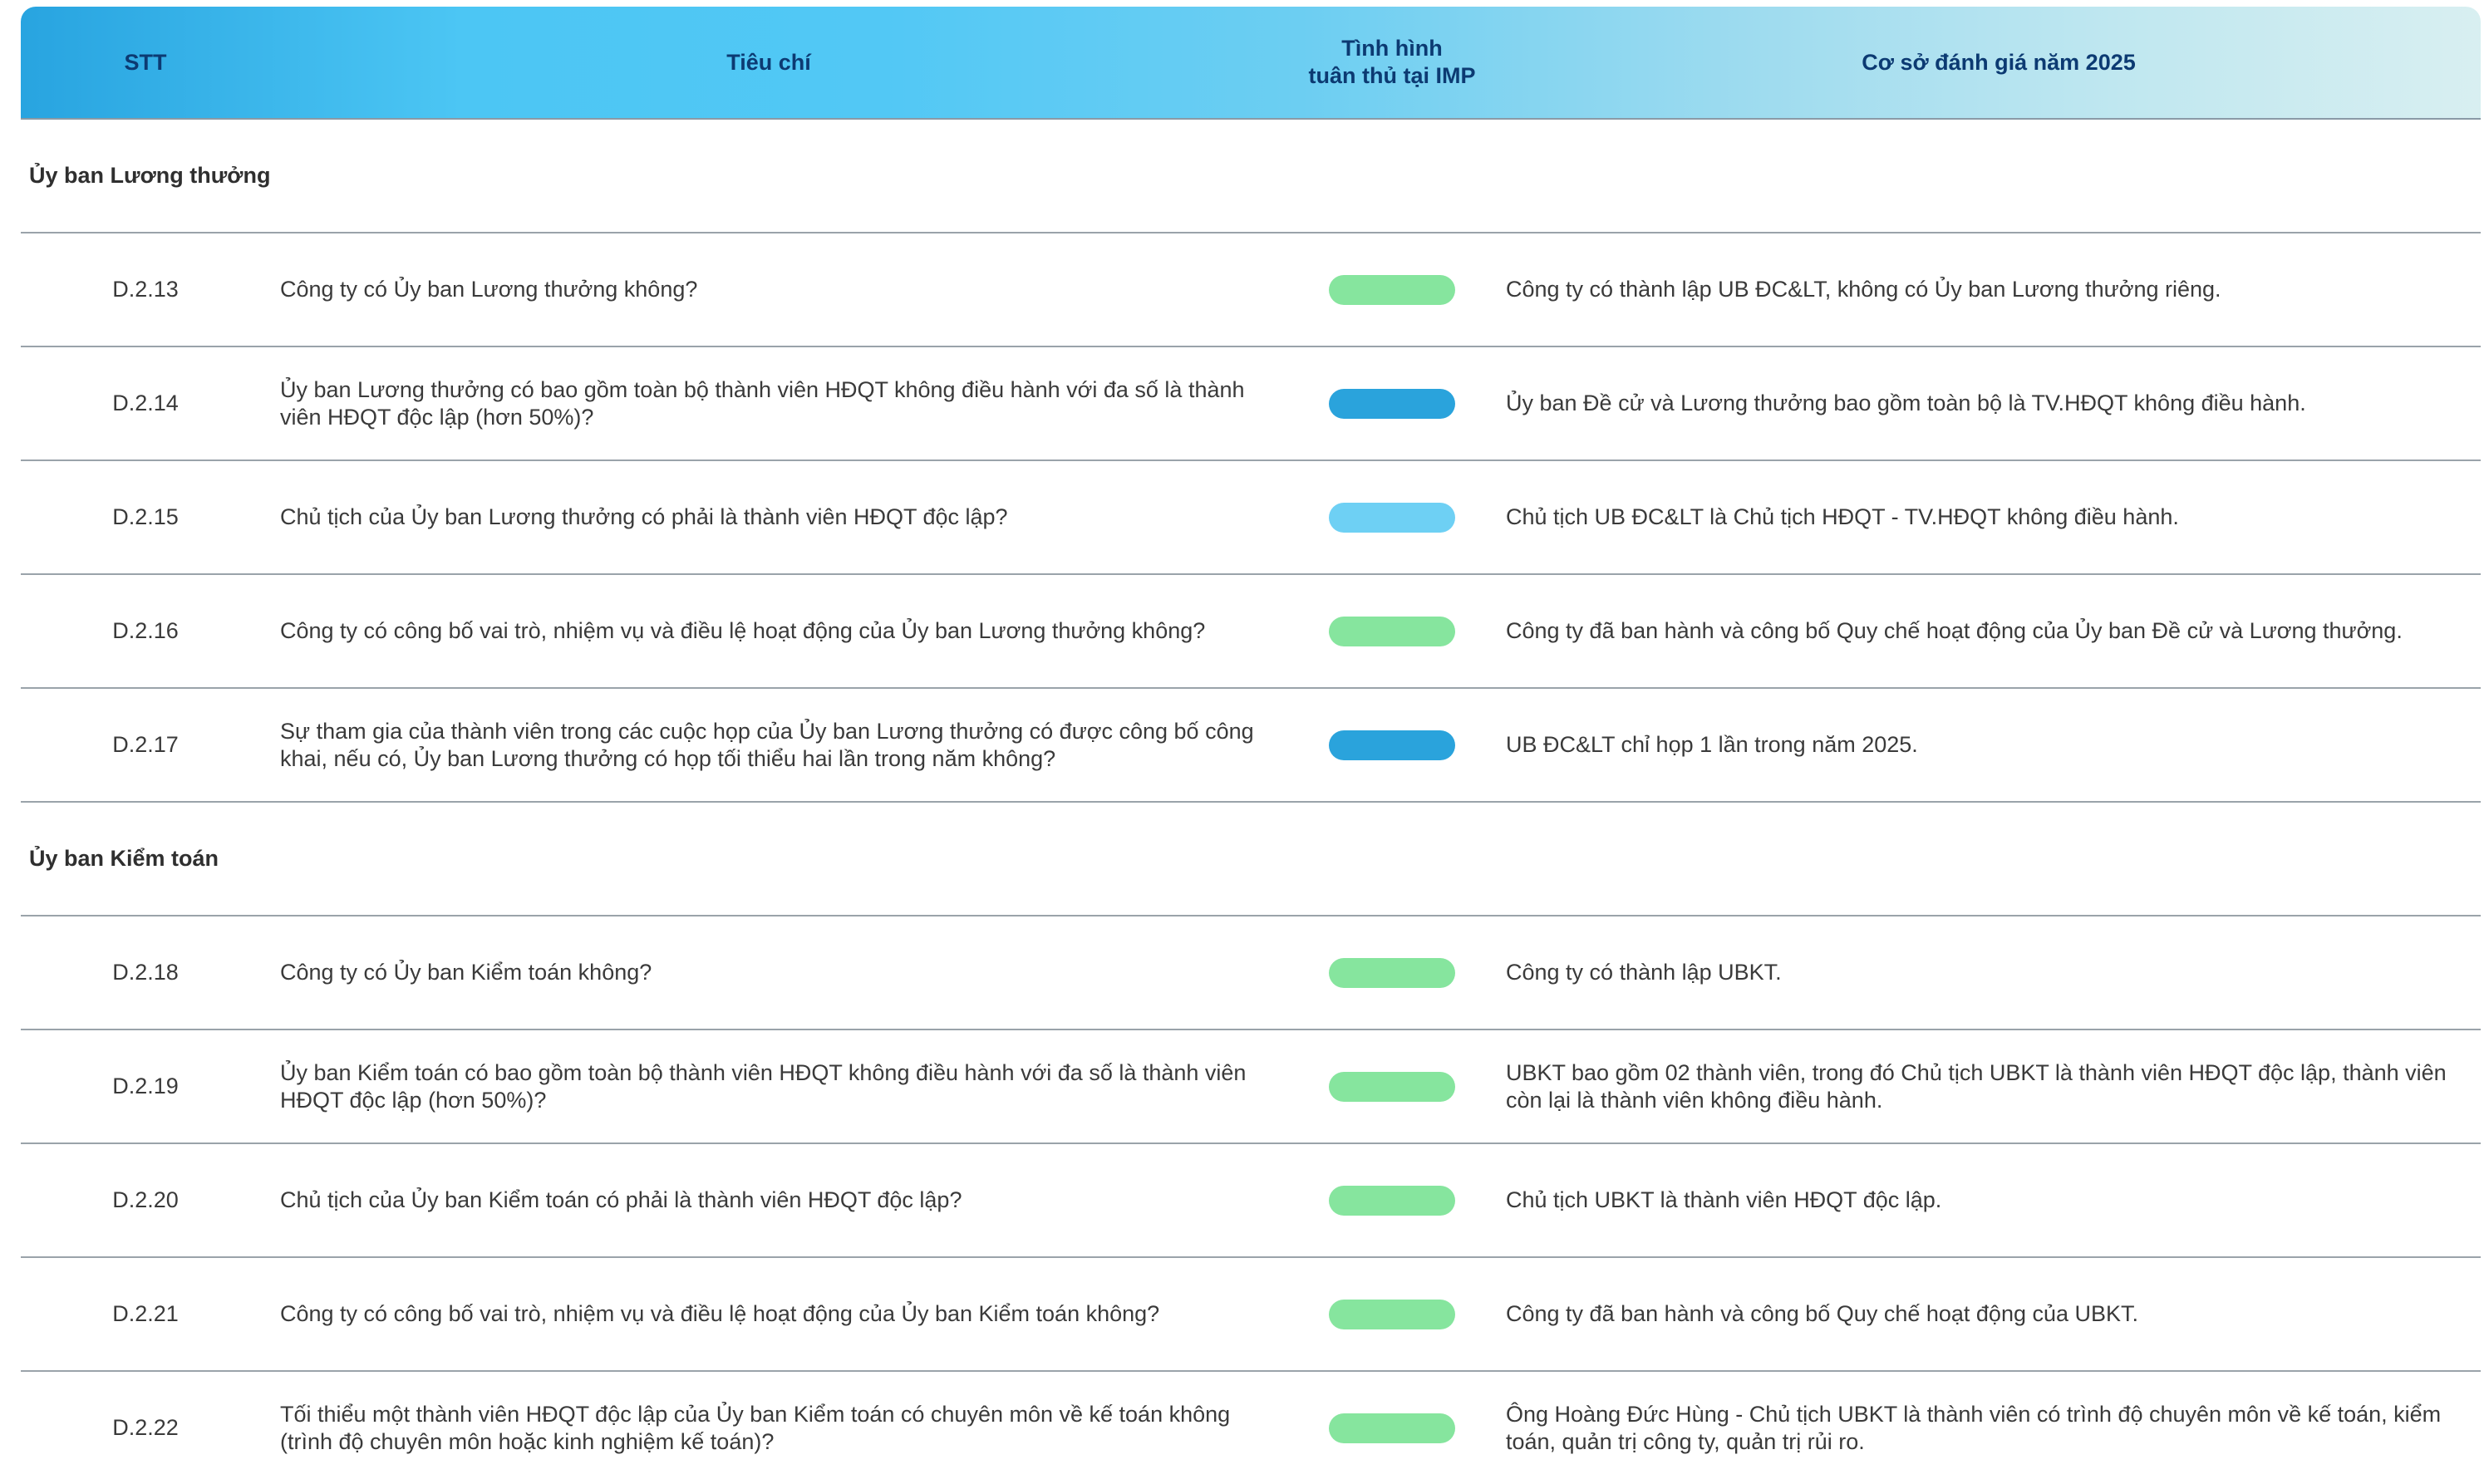 This screenshot has height=1484, width=2489. Describe the element at coordinates (1251, 176) in the screenshot. I see `section-header: Ủy ban Lương thưởng` at that location.